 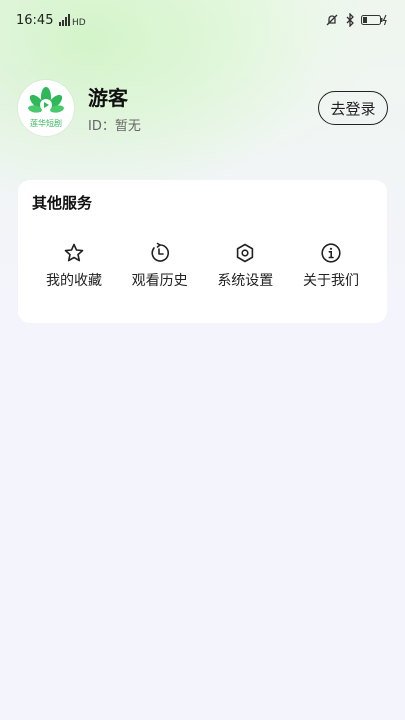 I want to click on service-label: 观看历史, so click(x=159, y=281).